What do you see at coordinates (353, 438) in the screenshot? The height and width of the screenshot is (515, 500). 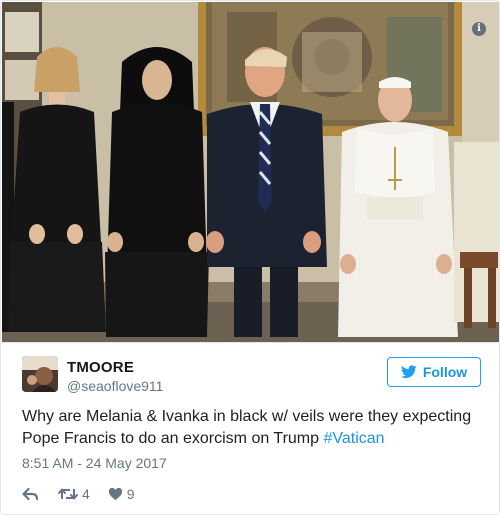 I see `hashtag-link: #Vatican` at bounding box center [353, 438].